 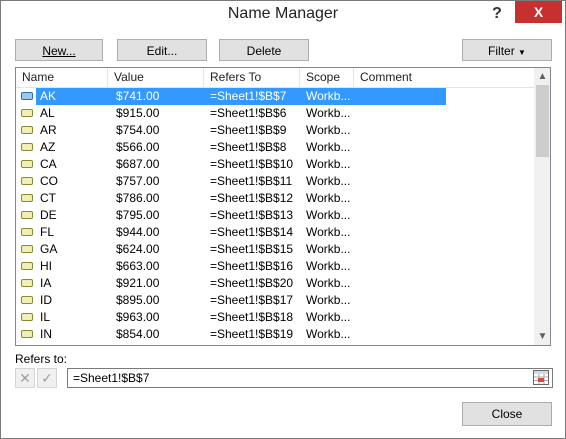 What do you see at coordinates (47, 113) in the screenshot?
I see `cell-name: AL` at bounding box center [47, 113].